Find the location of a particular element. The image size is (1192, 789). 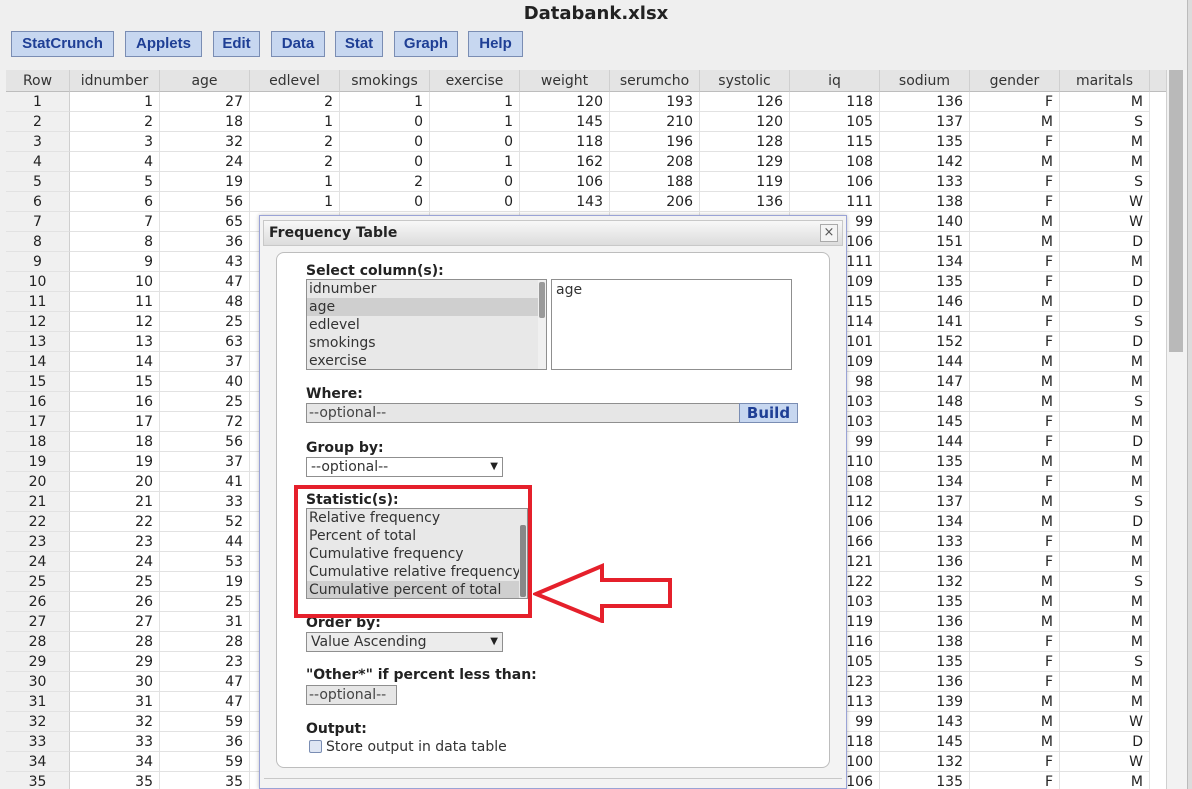

table-cell: 144 is located at coordinates (925, 442).